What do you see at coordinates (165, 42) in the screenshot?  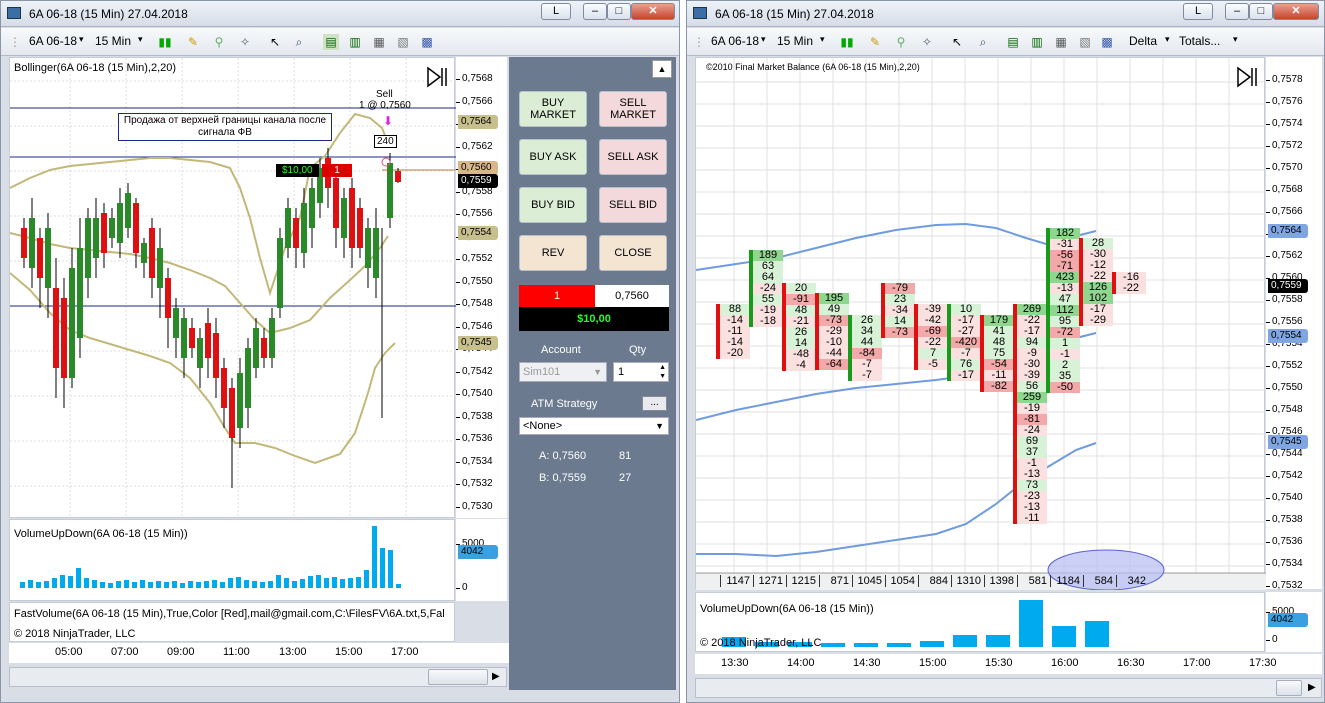 I see `bar-style-icon: ▮▮` at bounding box center [165, 42].